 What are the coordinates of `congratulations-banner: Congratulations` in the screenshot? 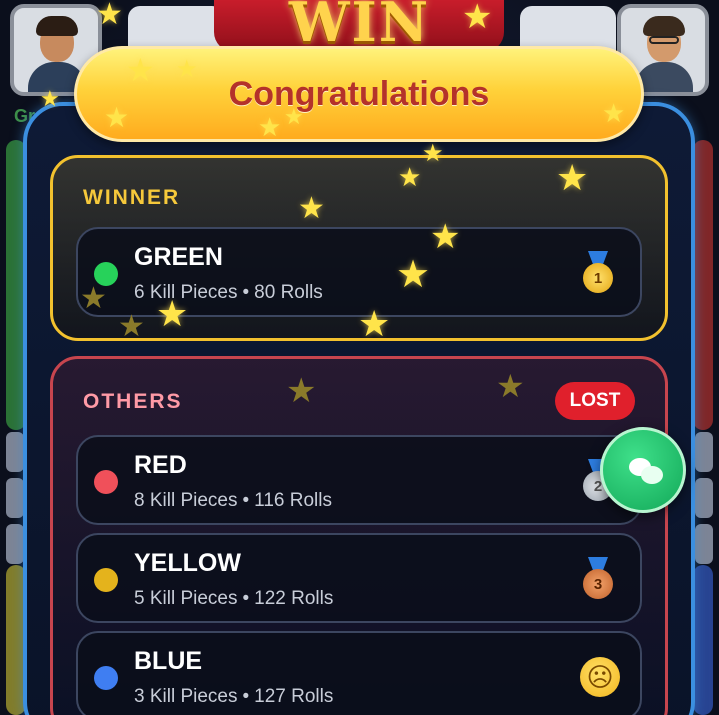 It's located at (359, 94).